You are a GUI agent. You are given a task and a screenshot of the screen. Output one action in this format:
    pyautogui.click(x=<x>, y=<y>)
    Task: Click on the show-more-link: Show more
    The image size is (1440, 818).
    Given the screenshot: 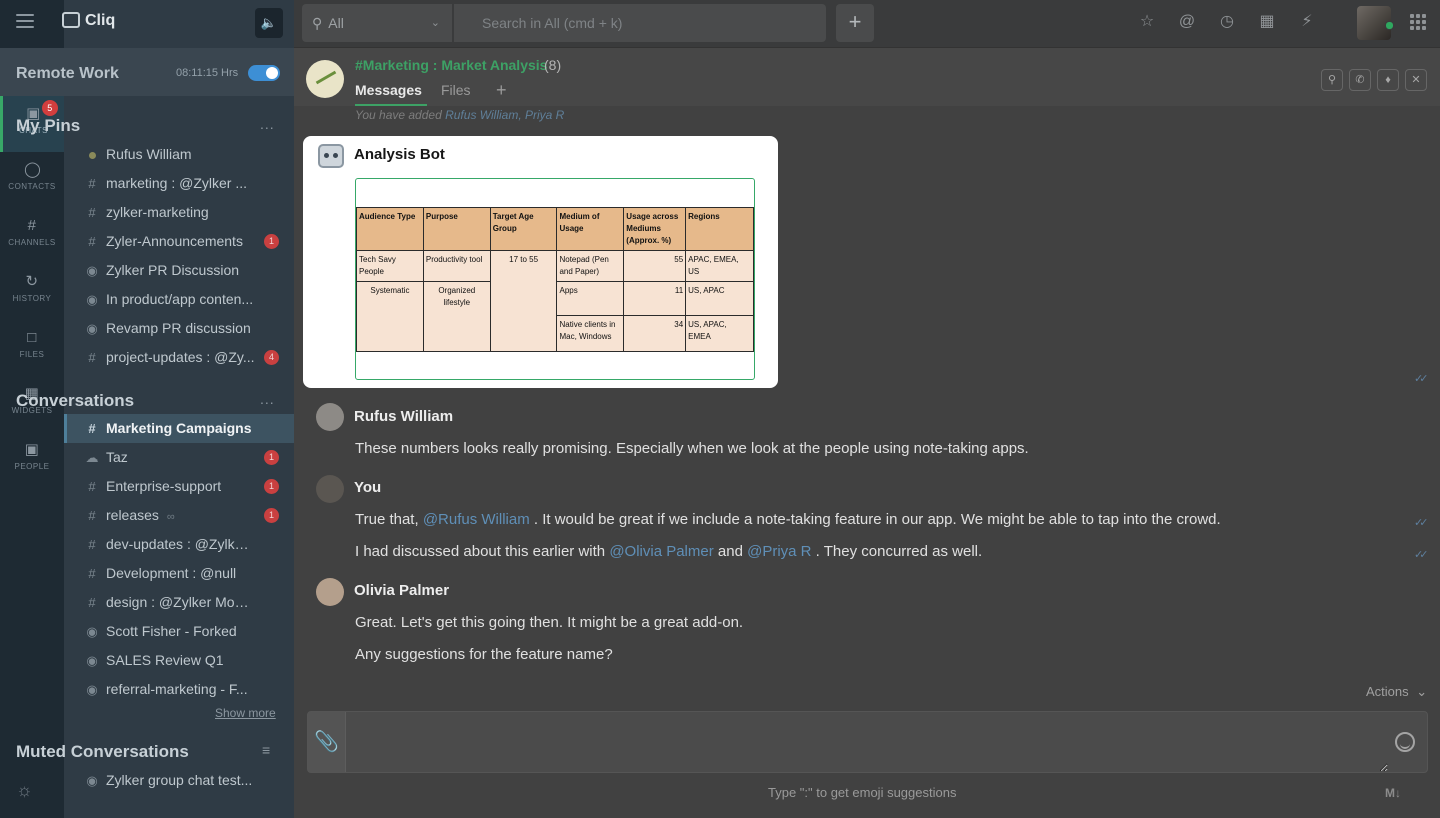 What is the action you would take?
    pyautogui.click(x=245, y=713)
    